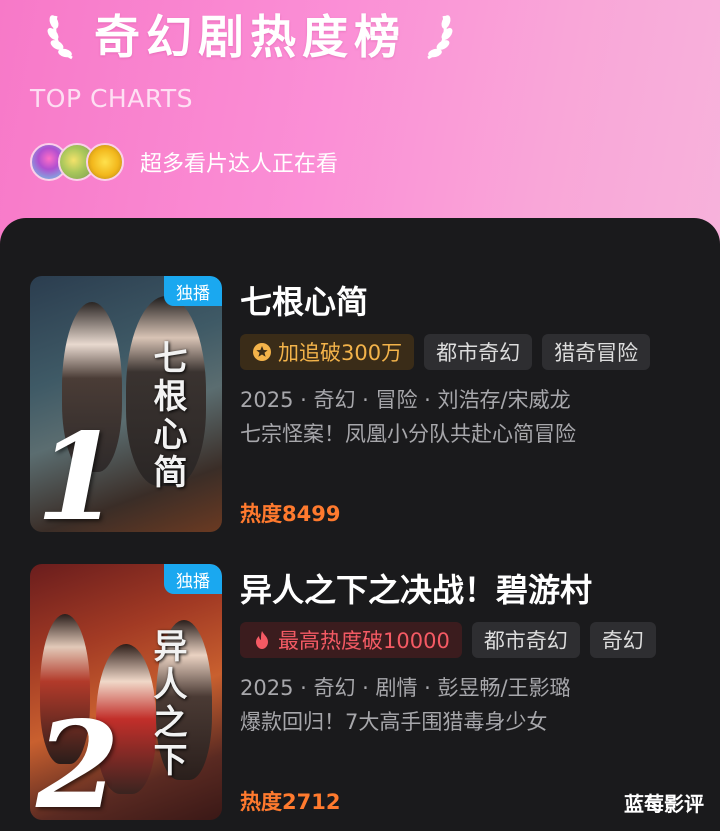 Image resolution: width=720 pixels, height=831 pixels. What do you see at coordinates (340, 353) in the screenshot?
I see `hot-tag-label: 加追破300万` at bounding box center [340, 353].